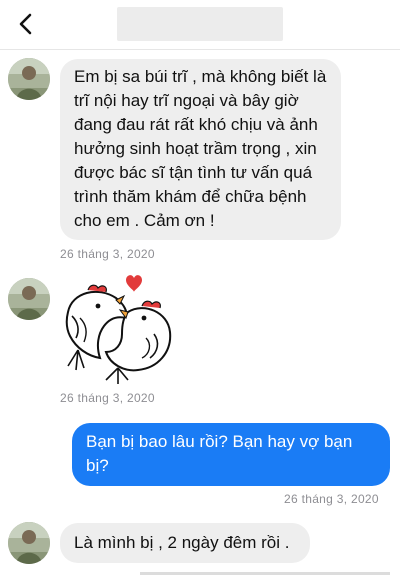  What do you see at coordinates (231, 454) in the screenshot?
I see `message-bubble-outgoing: Bạn bị bao lâu rồi? Bạn hay vợ bạn bị?` at bounding box center [231, 454].